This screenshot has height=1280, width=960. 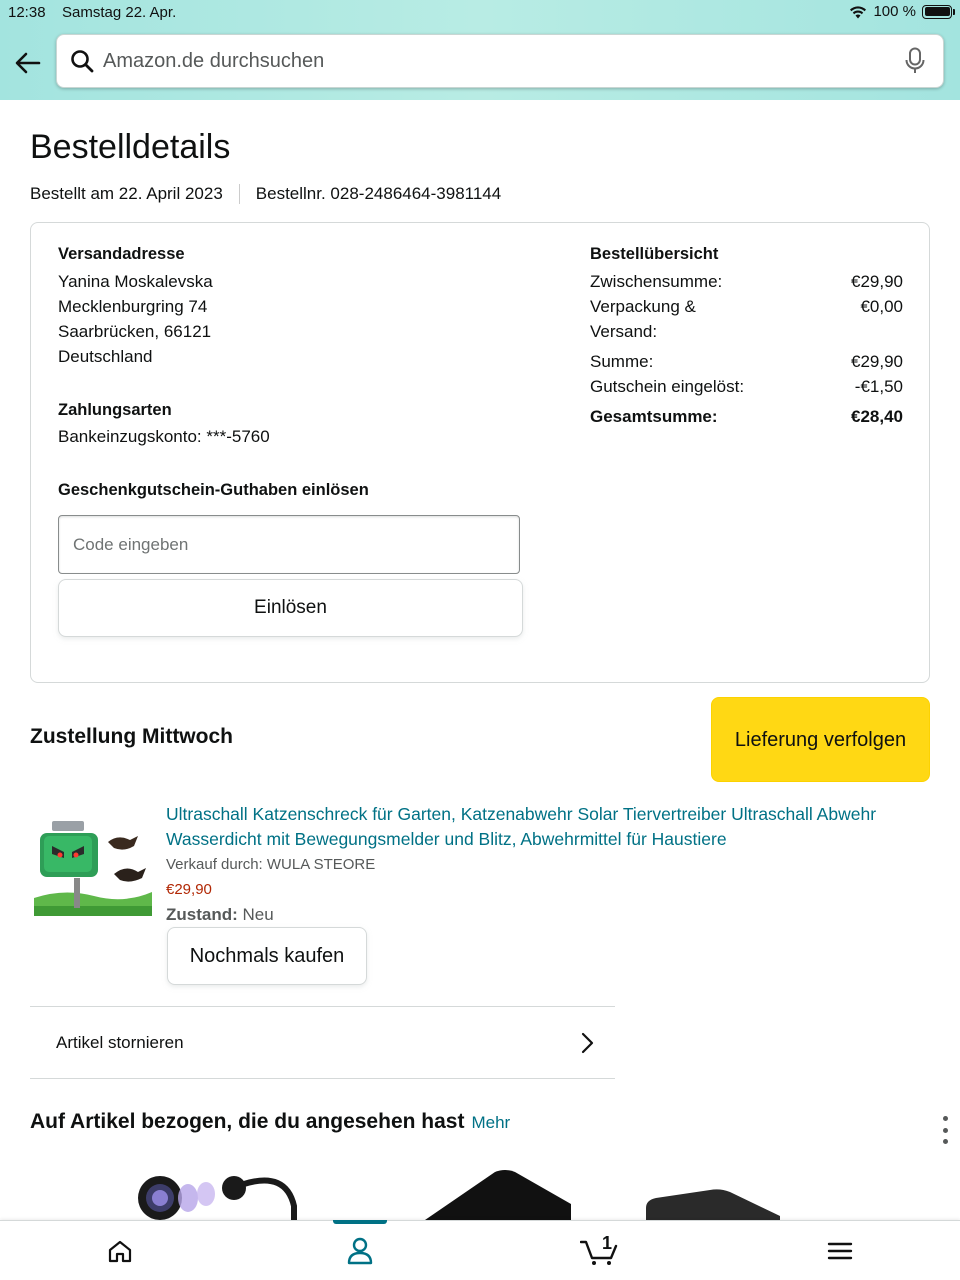 I want to click on related-product-case, so click(x=712, y=1203).